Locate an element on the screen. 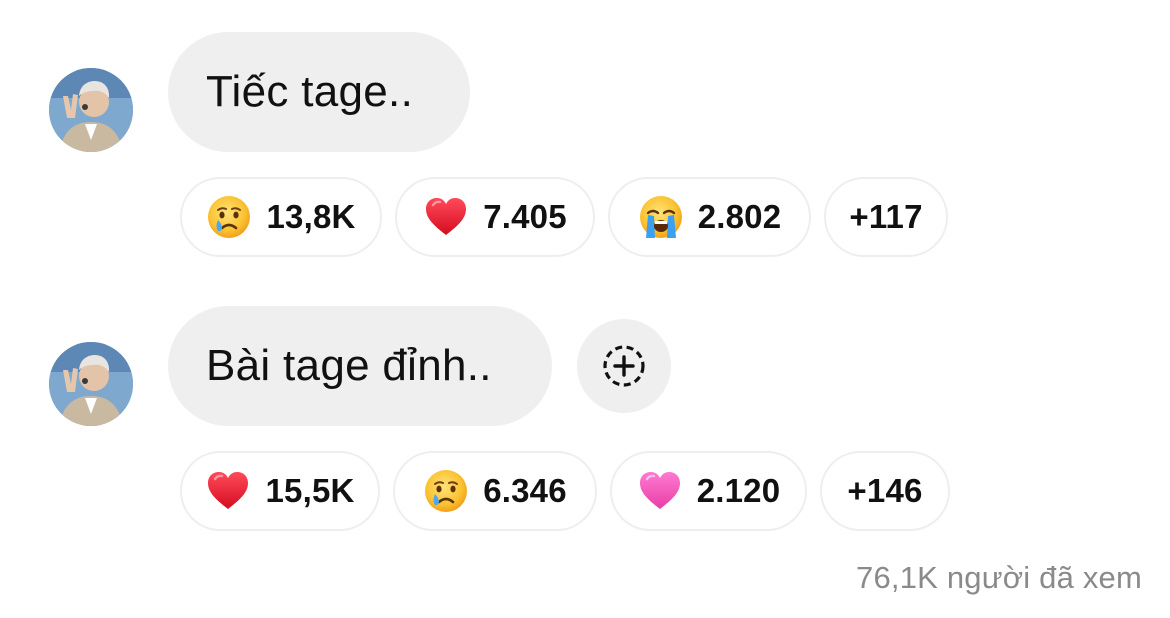 Image resolution: width=1170 pixels, height=618 pixels. message-bubble: Bài tage đỉnh.. is located at coordinates (360, 366).